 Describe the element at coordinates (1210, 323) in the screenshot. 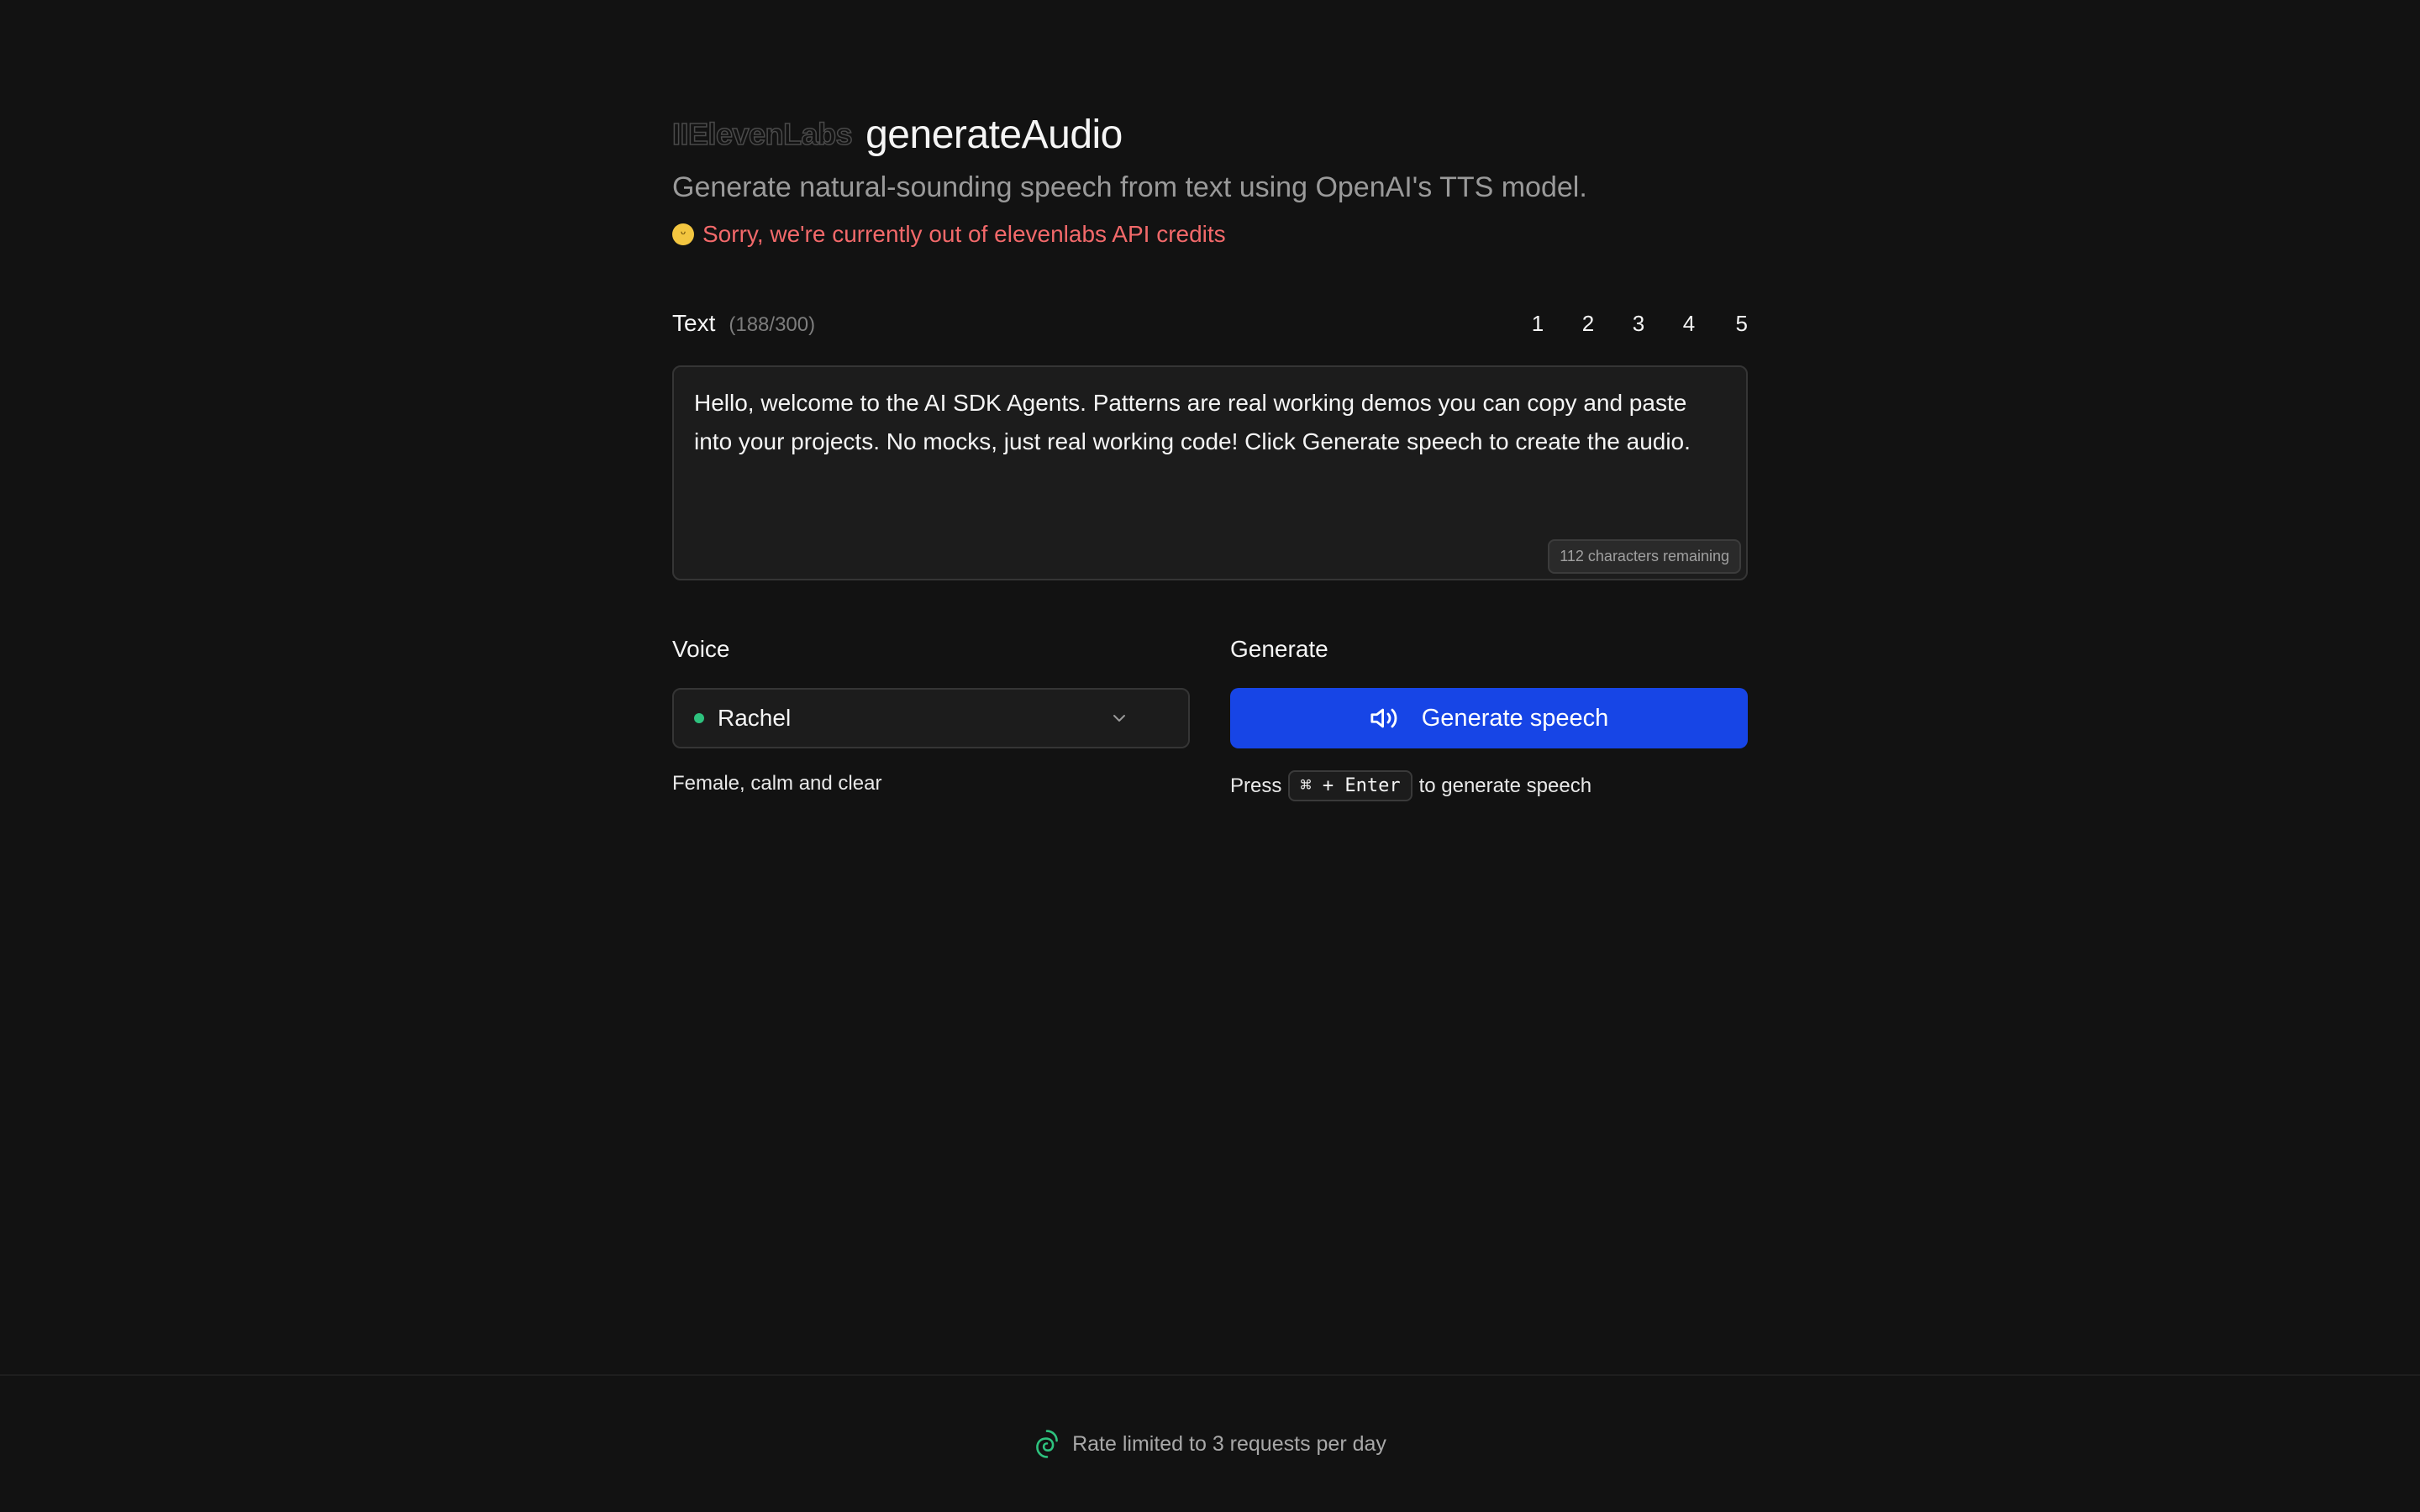

I see `text-header: Text (188/300) 1 2 3 4 5` at that location.